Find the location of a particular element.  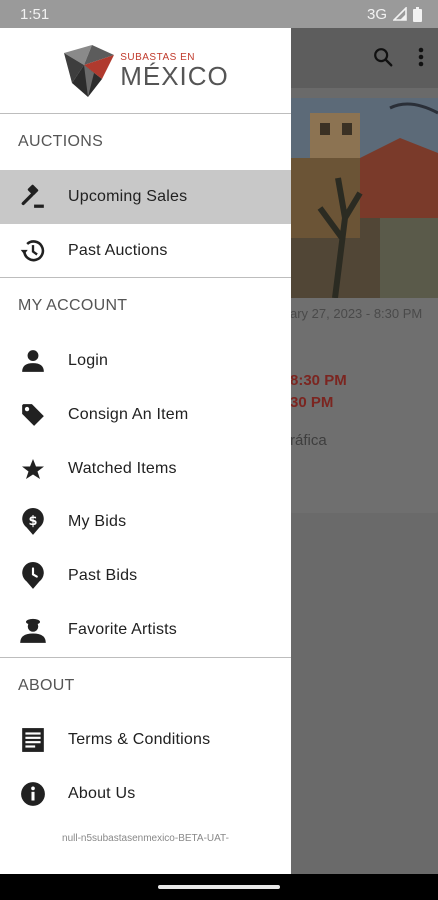

clock-pin-icon is located at coordinates (33, 576).